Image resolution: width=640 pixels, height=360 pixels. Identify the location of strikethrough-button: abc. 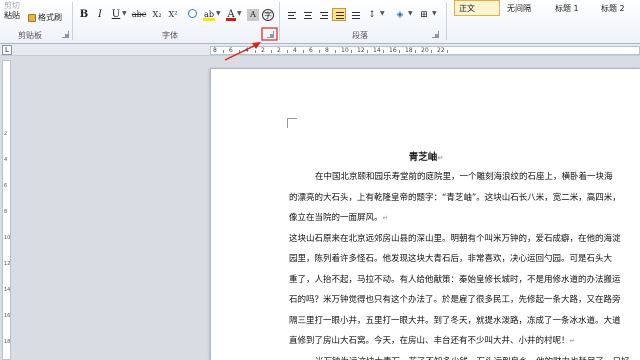
(139, 15).